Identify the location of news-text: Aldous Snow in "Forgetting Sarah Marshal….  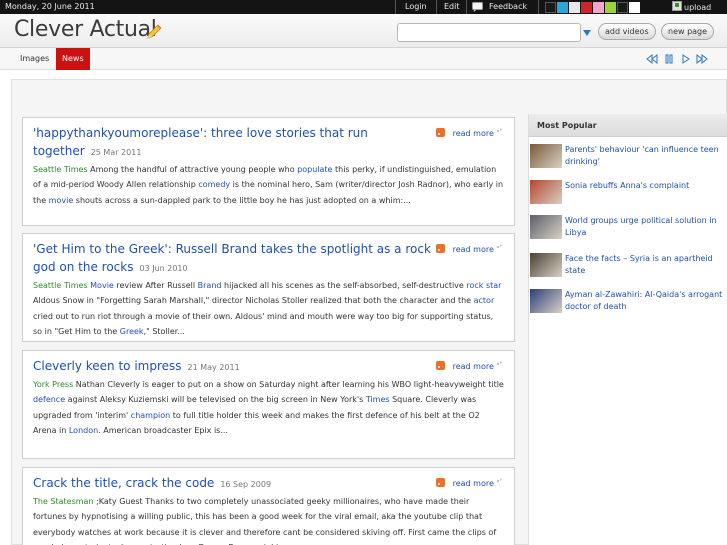
(253, 301).